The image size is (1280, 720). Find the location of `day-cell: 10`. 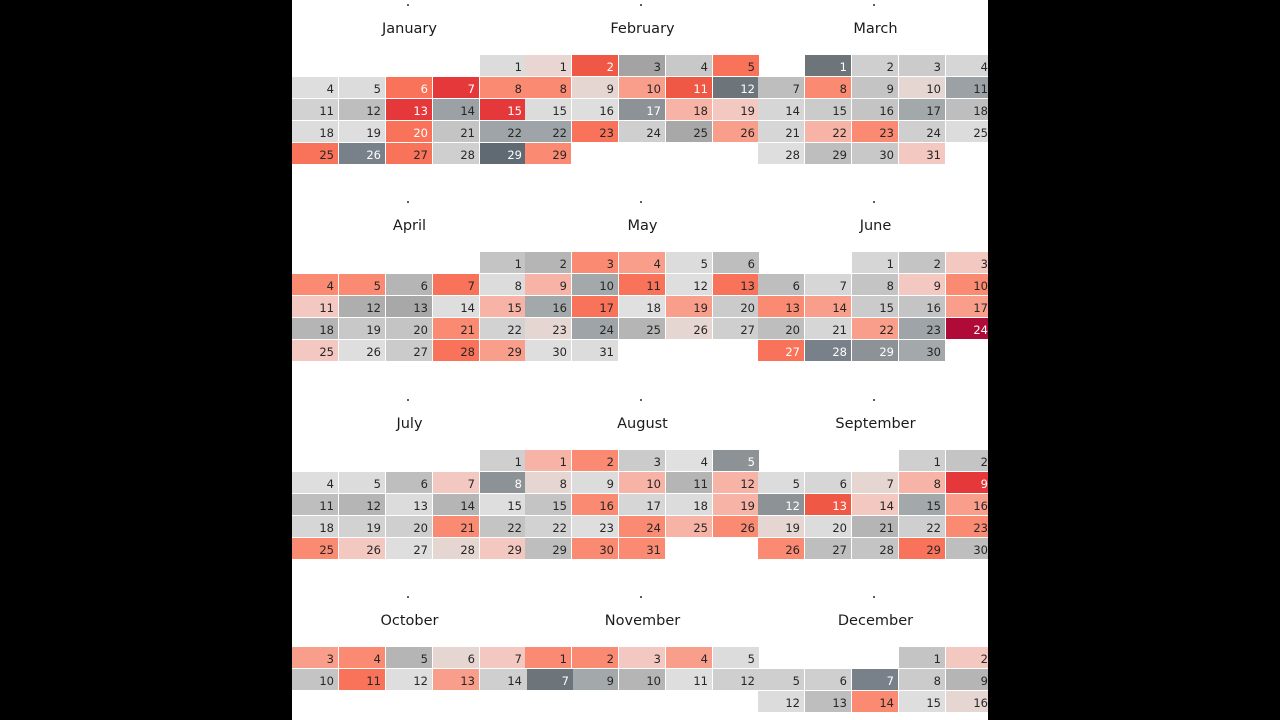

day-cell: 10 is located at coordinates (595, 284).